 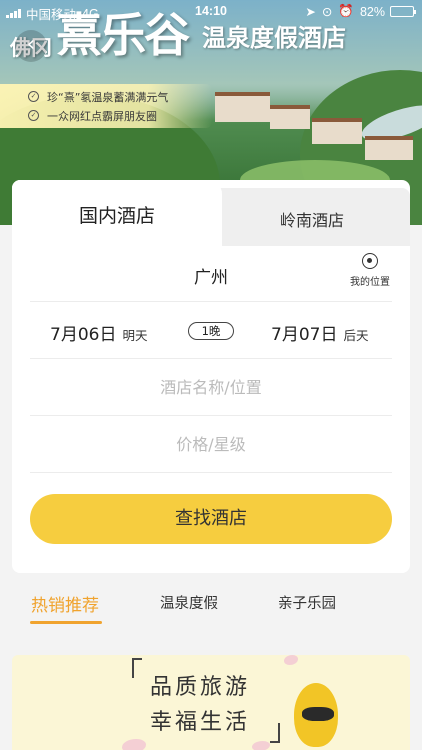 I want to click on location-target-icon, so click(x=370, y=261).